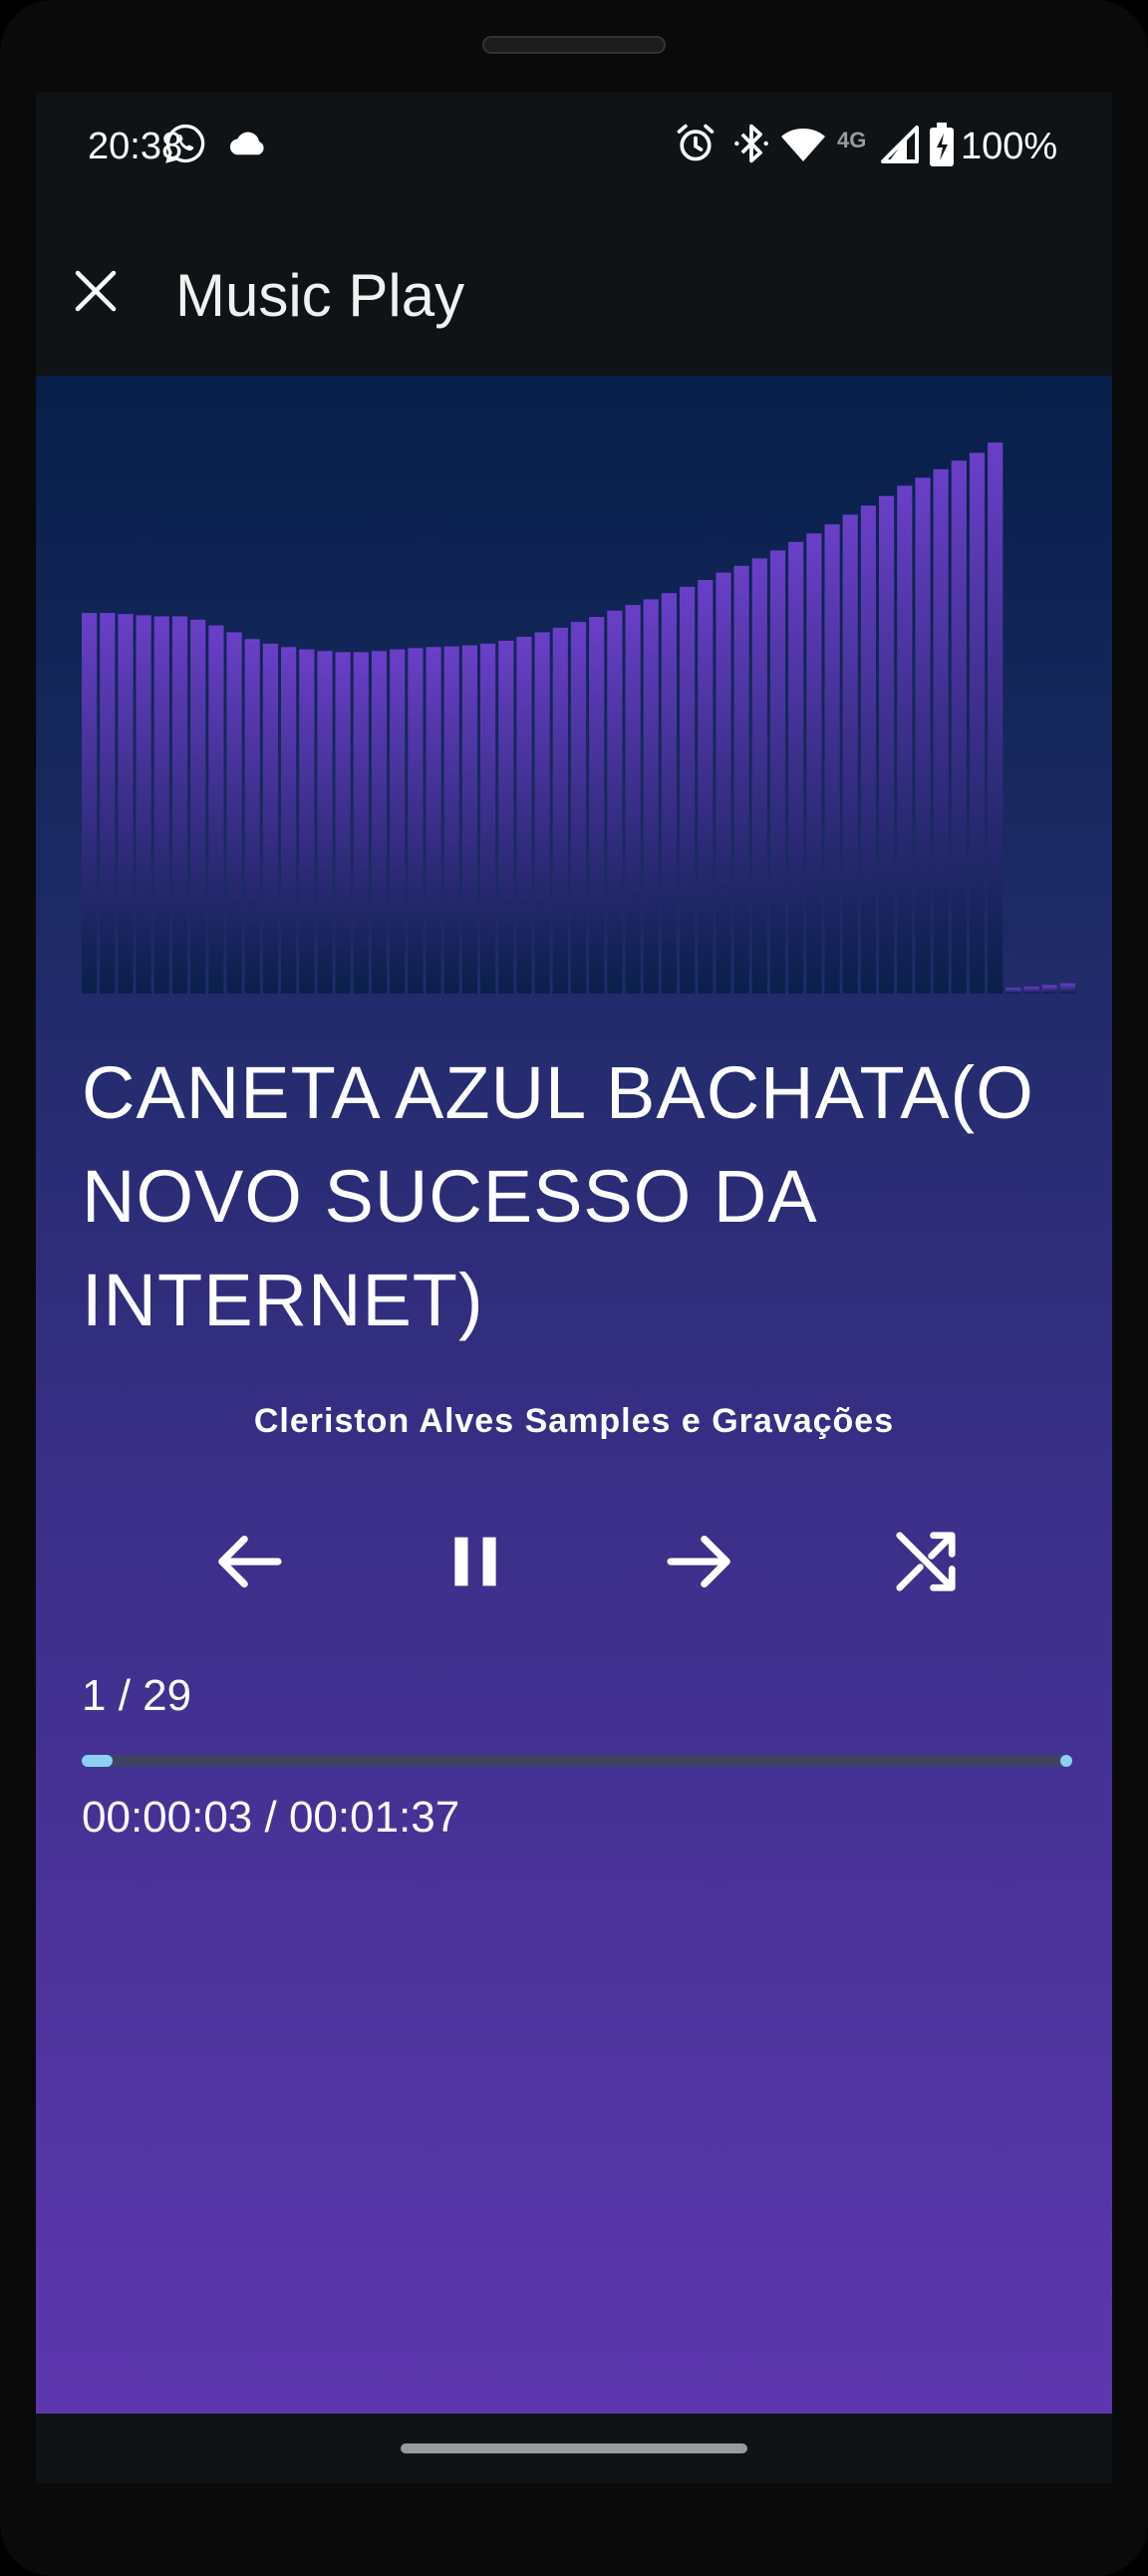 The height and width of the screenshot is (2576, 1148). What do you see at coordinates (246, 143) in the screenshot?
I see `cloud-icon` at bounding box center [246, 143].